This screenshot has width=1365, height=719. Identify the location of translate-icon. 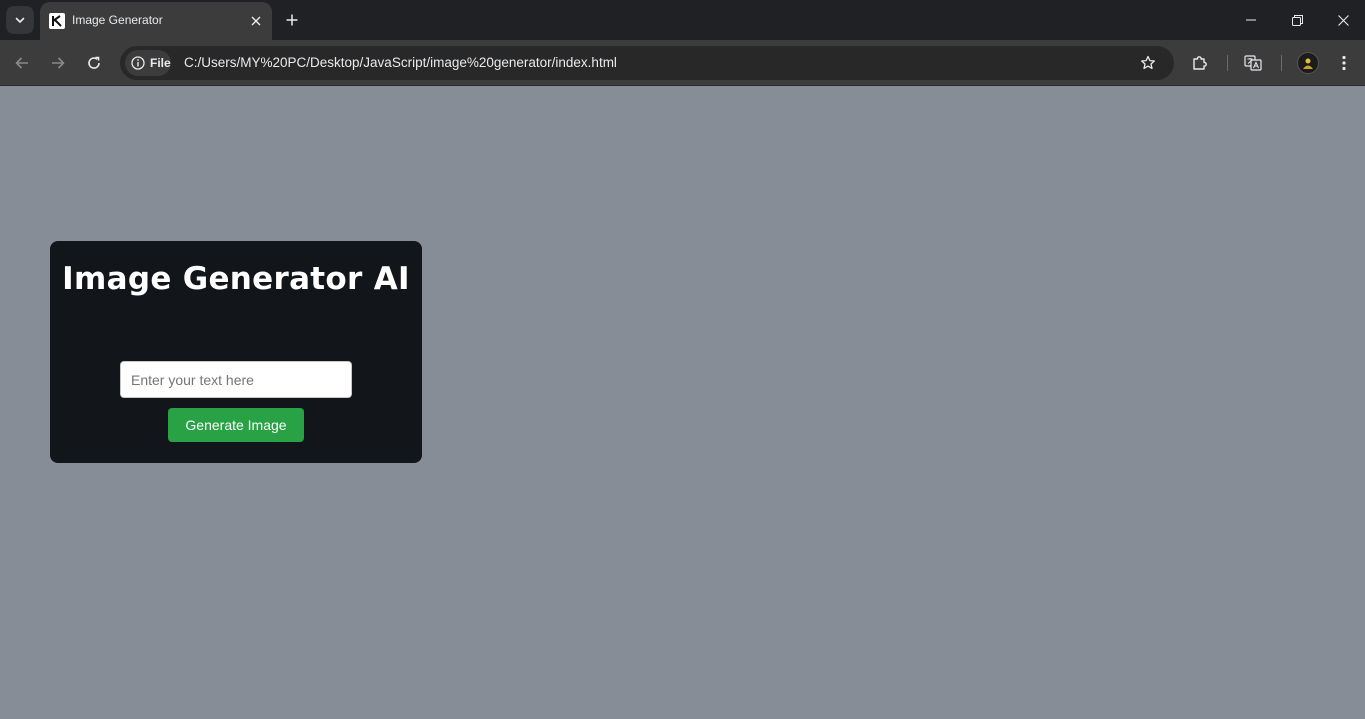
(1253, 63).